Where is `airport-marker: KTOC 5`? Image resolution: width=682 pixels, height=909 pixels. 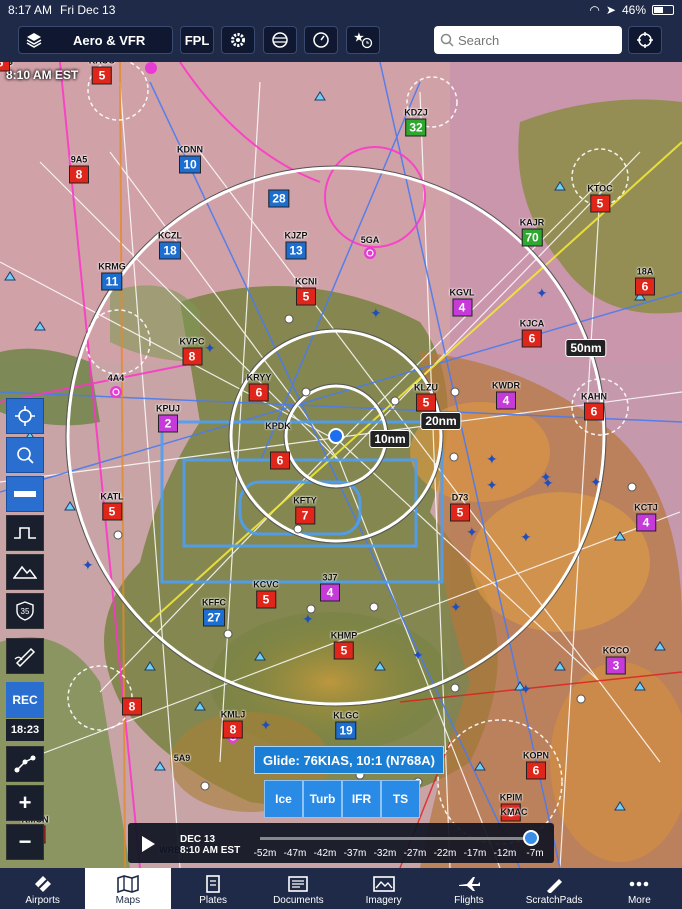 airport-marker: KTOC 5 is located at coordinates (600, 198).